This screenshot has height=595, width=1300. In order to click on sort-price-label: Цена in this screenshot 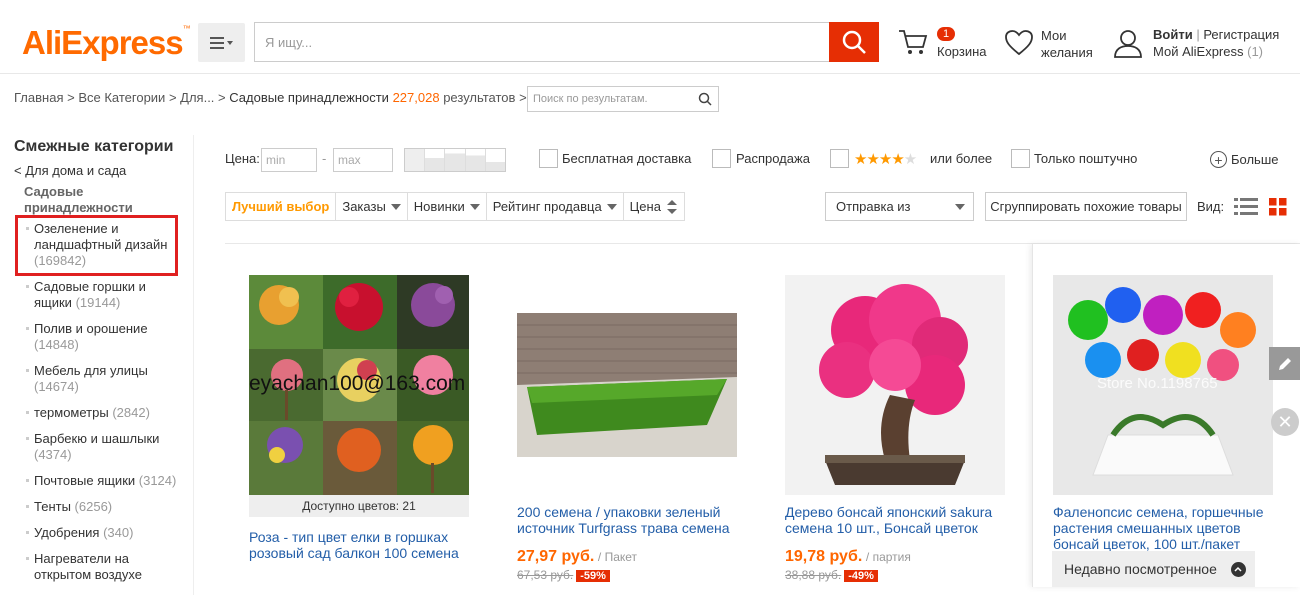, I will do `click(645, 206)`.